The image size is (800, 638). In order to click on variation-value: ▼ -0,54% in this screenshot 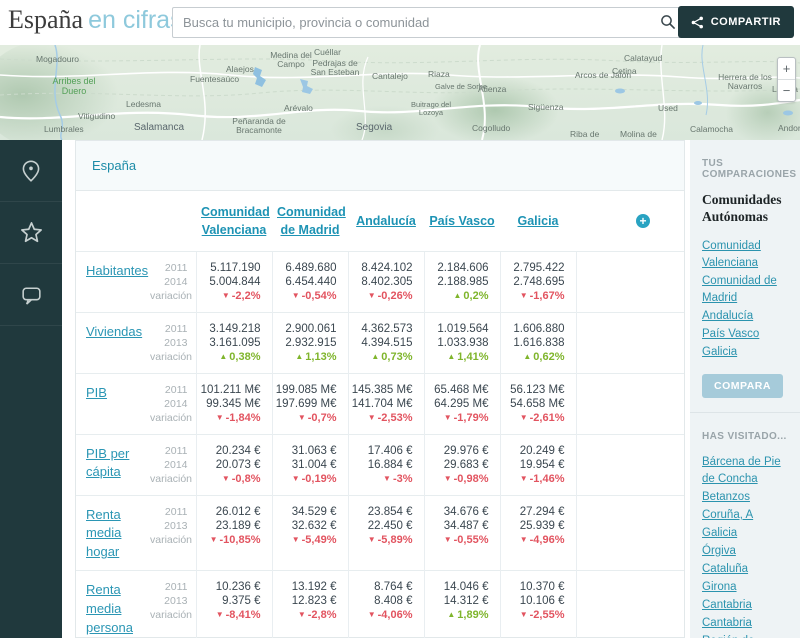, I will do `click(314, 295)`.